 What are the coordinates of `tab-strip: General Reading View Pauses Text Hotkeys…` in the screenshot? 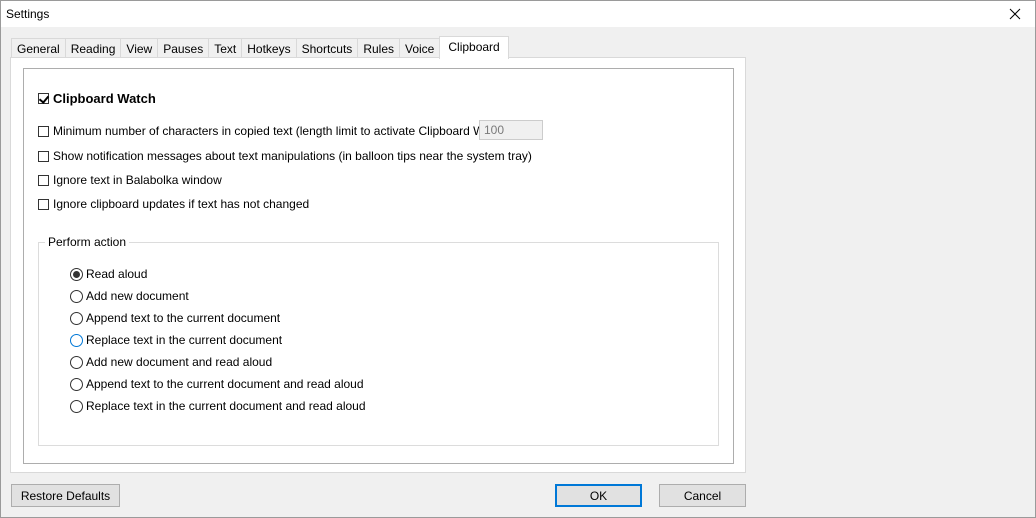 It's located at (260, 47).